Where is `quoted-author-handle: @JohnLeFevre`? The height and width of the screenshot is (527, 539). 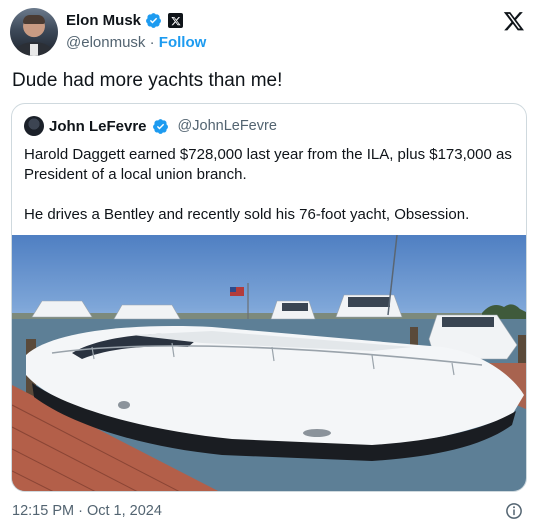 quoted-author-handle: @JohnLeFevre is located at coordinates (227, 126).